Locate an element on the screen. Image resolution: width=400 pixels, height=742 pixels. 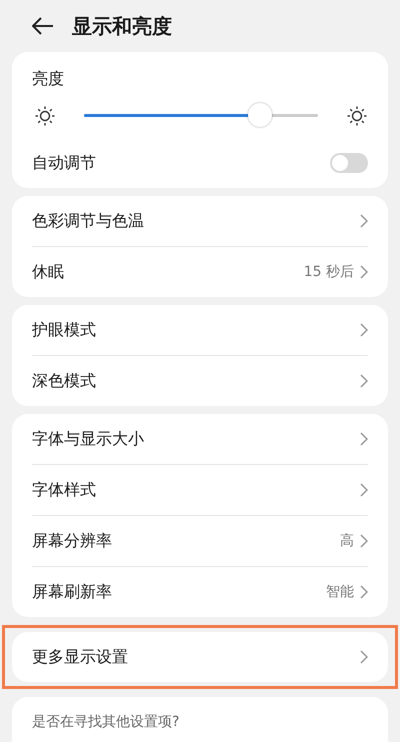
setting-label: 自动调节 is located at coordinates (64, 163).